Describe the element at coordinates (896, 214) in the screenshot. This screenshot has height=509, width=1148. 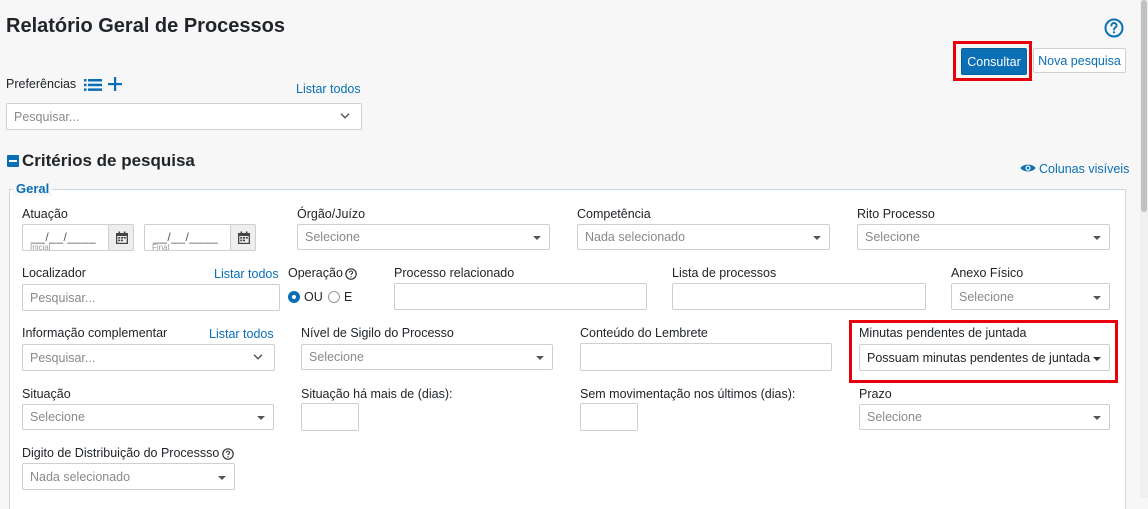
I see `rito-label: Rito Processo` at that location.